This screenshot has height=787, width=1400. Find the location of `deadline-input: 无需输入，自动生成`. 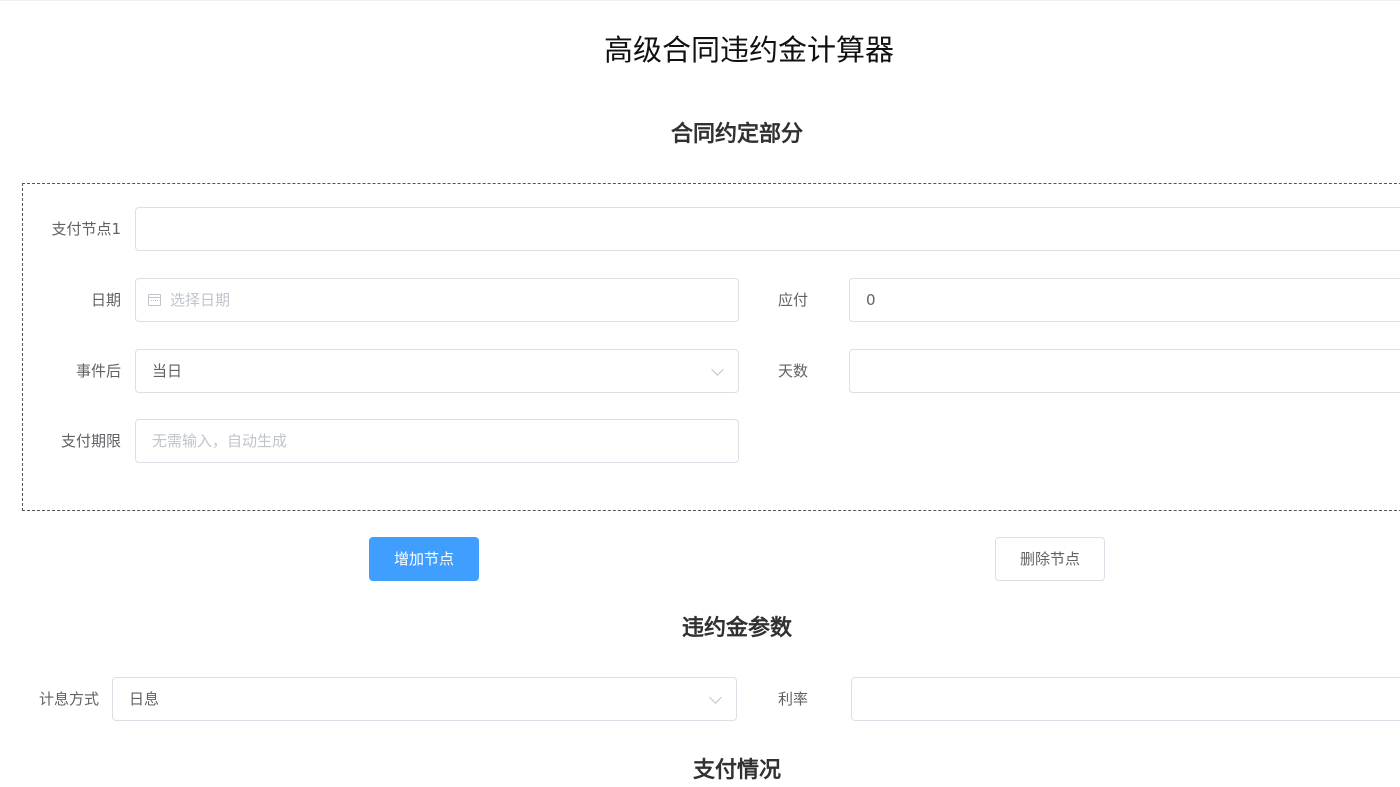

deadline-input: 无需输入，自动生成 is located at coordinates (437, 441).